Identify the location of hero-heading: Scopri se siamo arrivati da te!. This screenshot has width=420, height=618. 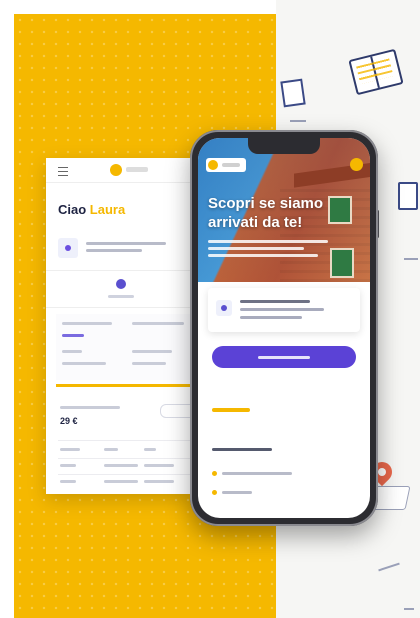
(266, 213).